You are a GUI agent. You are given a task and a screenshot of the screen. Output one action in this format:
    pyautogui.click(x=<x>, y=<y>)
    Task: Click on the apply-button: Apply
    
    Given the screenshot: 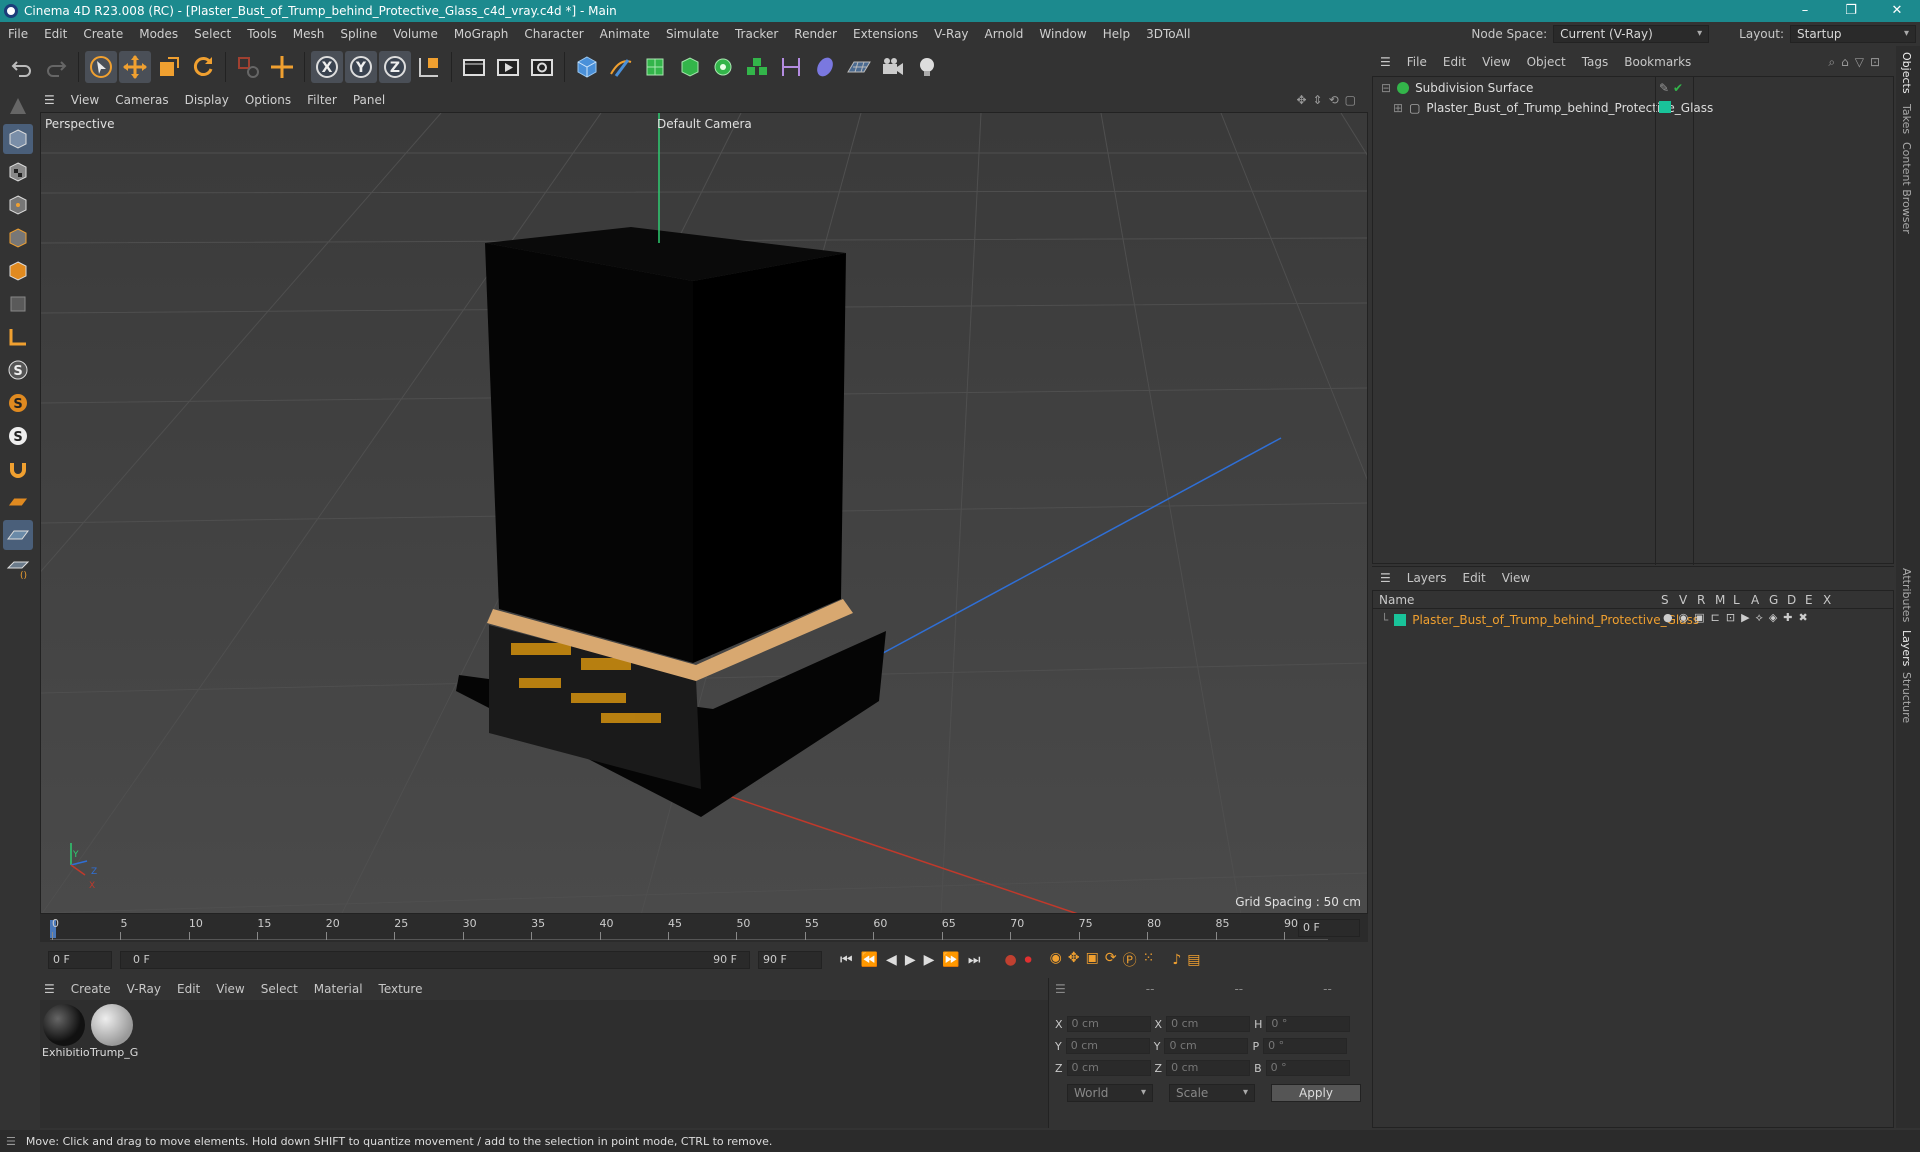 What is the action you would take?
    pyautogui.click(x=1316, y=1093)
    